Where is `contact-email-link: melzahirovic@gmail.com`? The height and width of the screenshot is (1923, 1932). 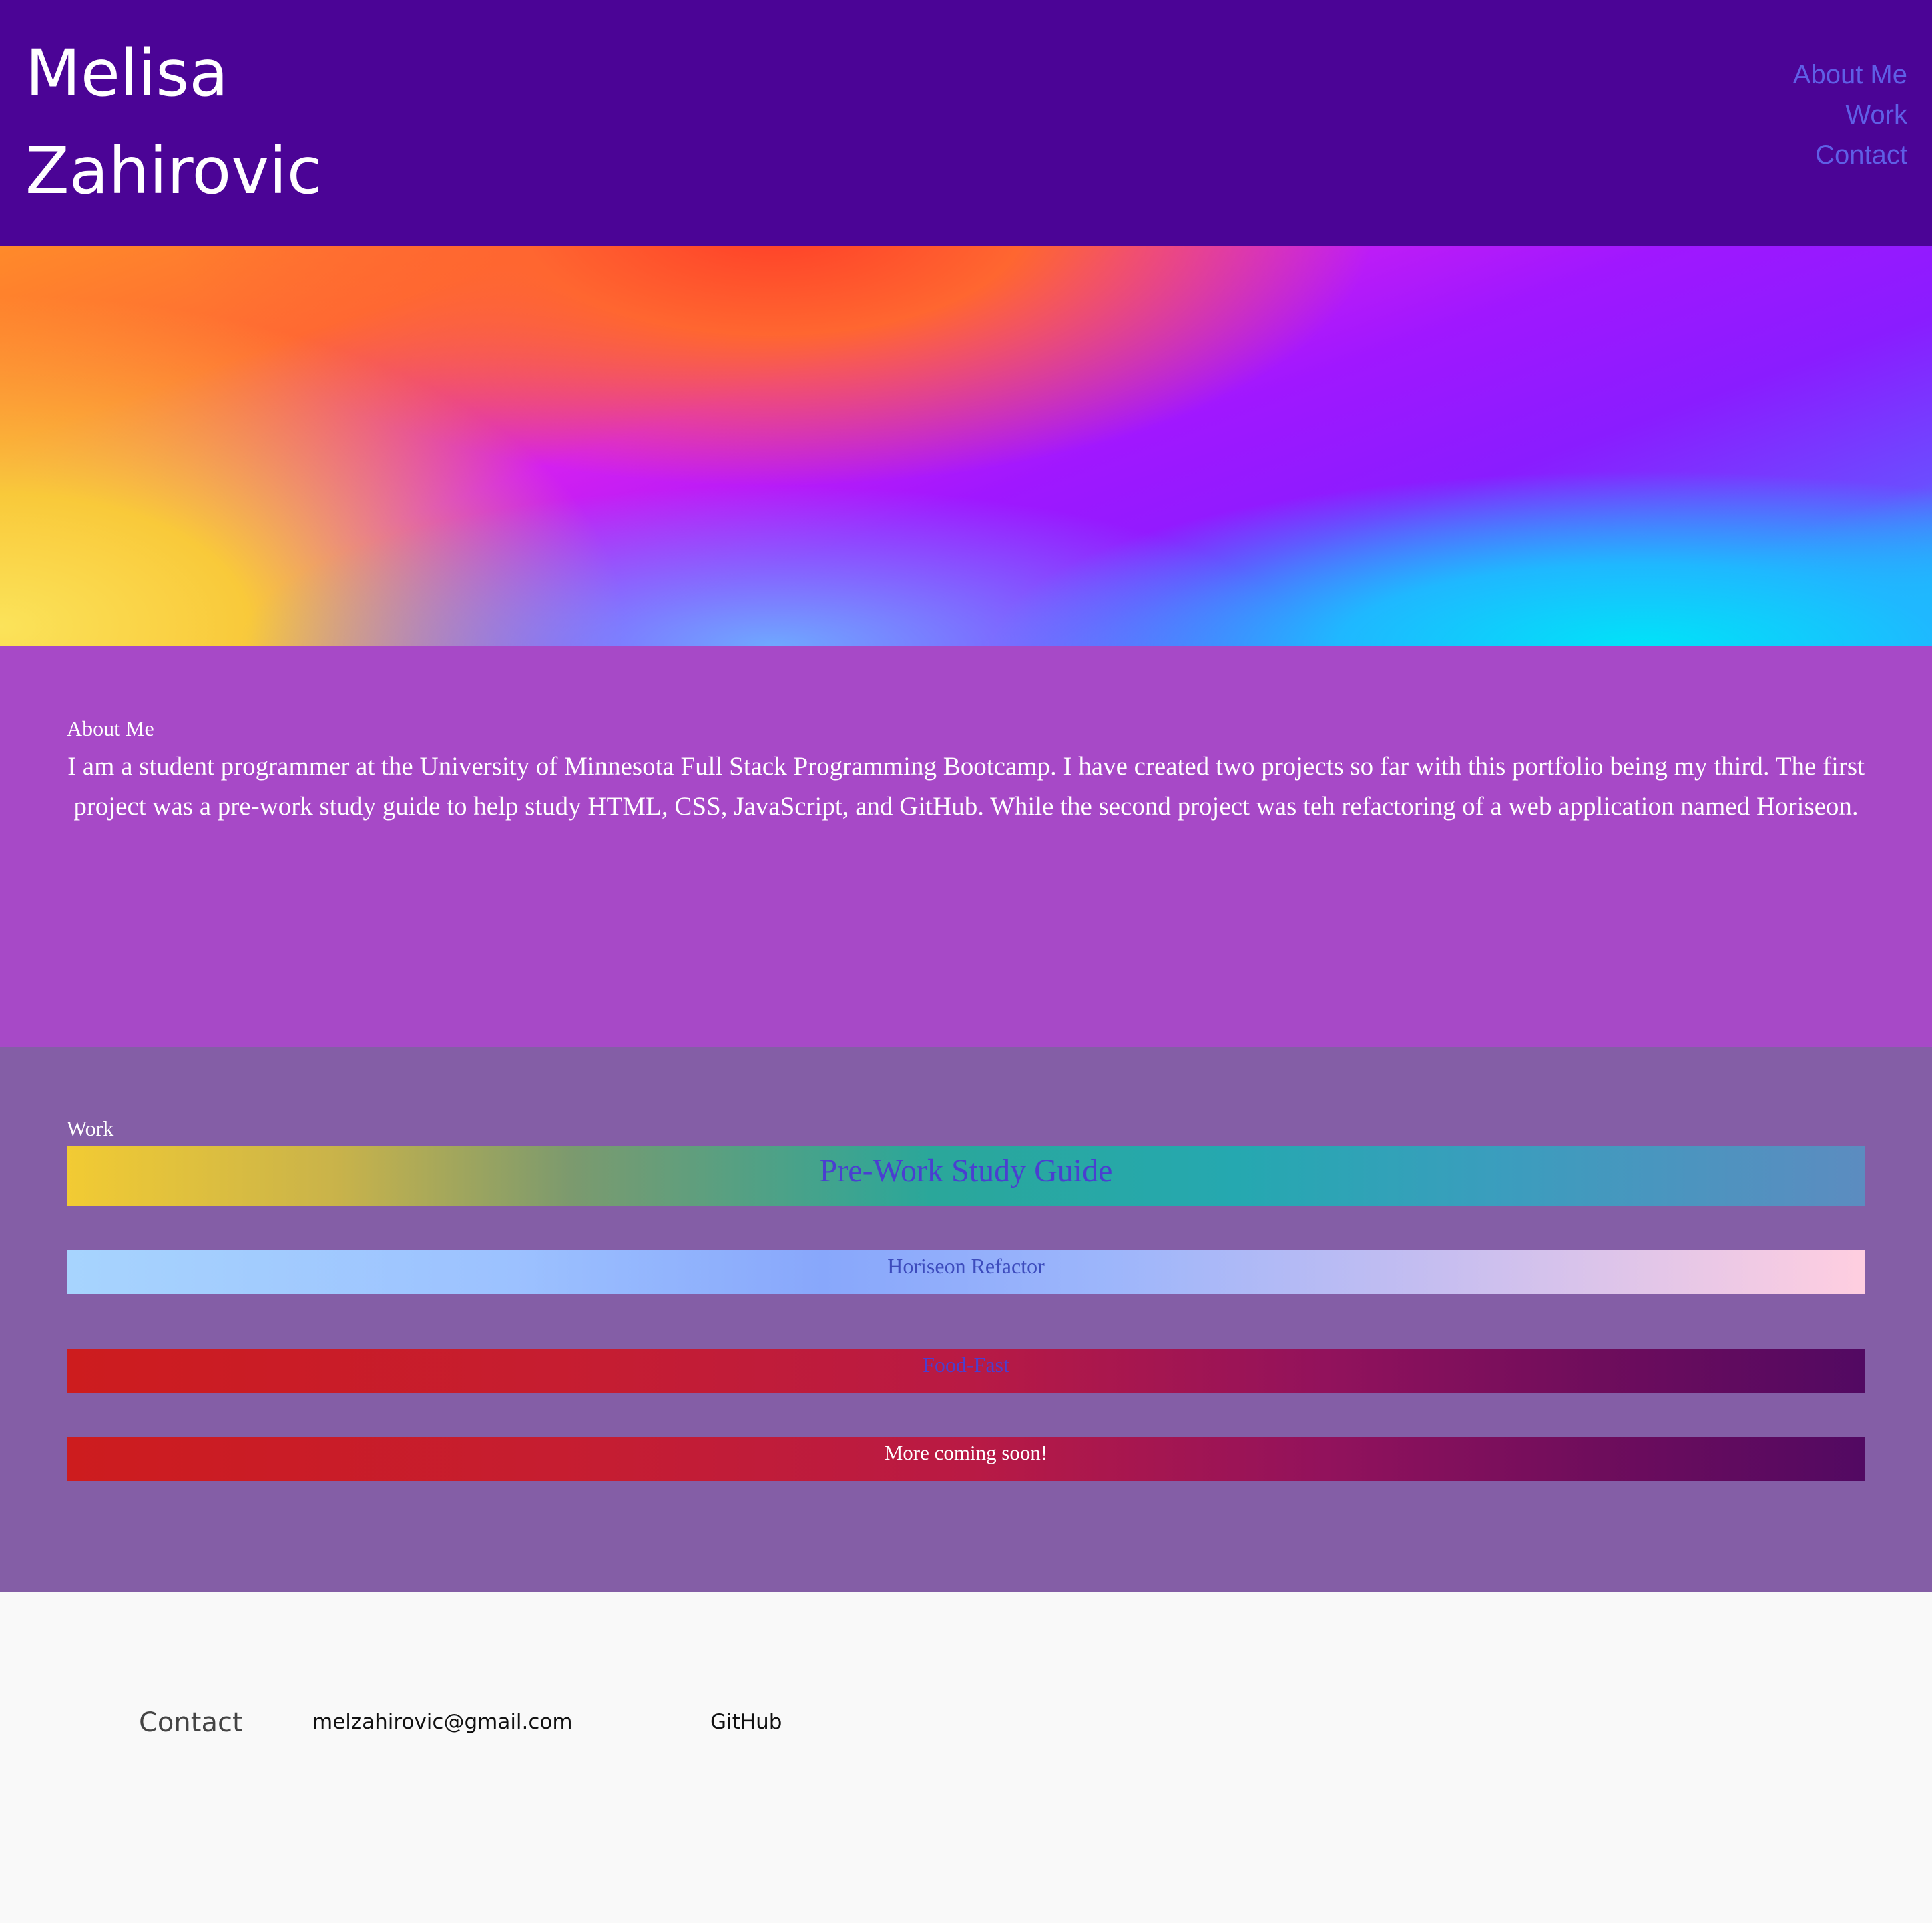 contact-email-link: melzahirovic@gmail.com is located at coordinates (442, 1722).